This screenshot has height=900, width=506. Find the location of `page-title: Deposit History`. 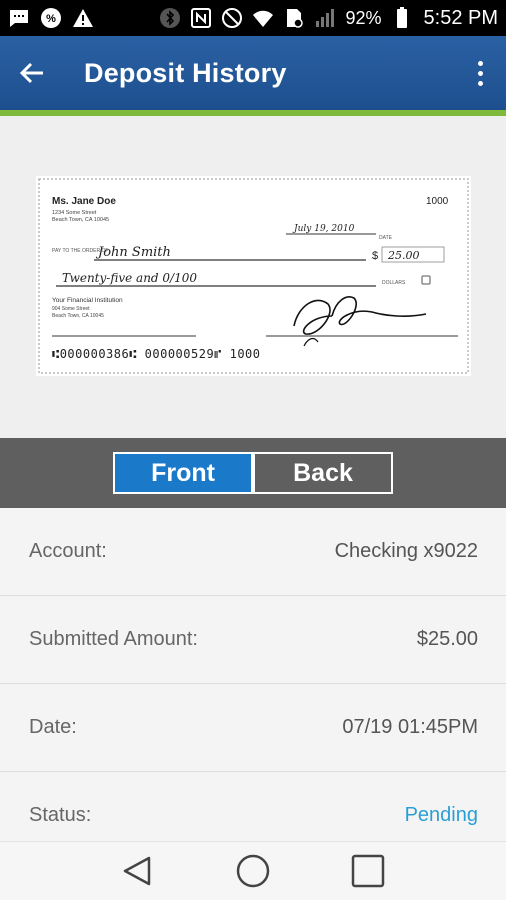

page-title: Deposit History is located at coordinates (185, 72).